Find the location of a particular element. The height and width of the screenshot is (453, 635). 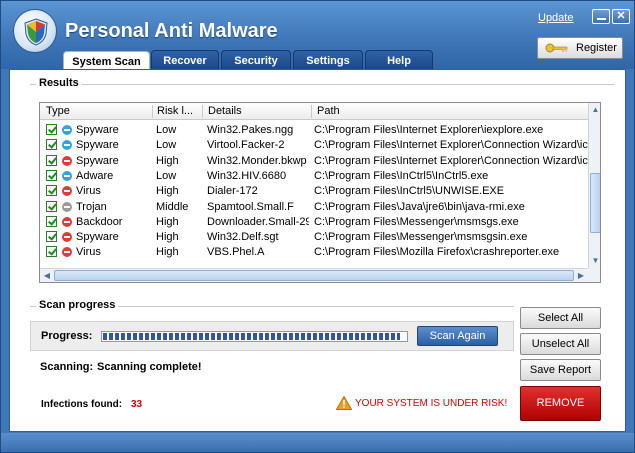

cell-details: Win32.Pakes.ngg is located at coordinates (250, 130).